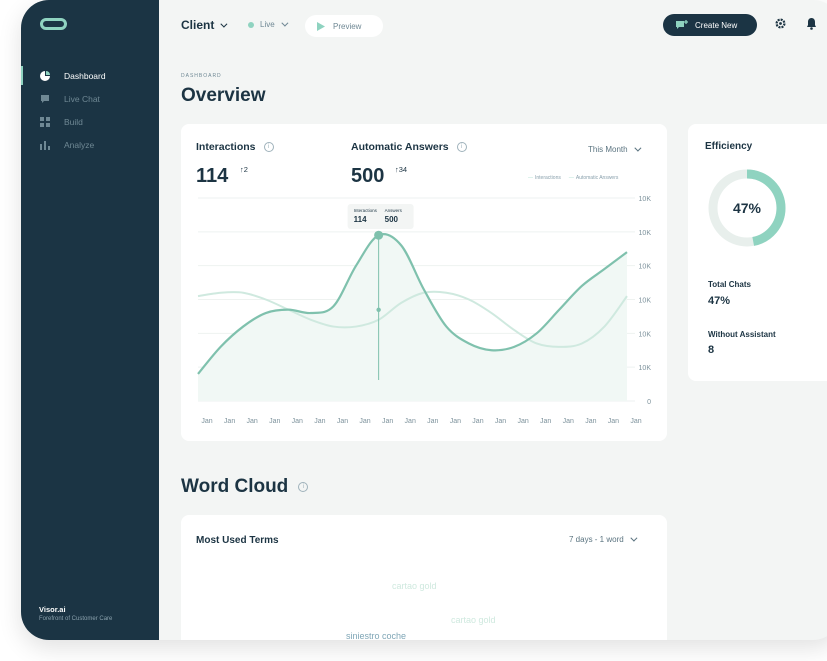 Image resolution: width=827 pixels, height=661 pixels. I want to click on sidebar-item-live-chat: Live Chat, so click(90, 98).